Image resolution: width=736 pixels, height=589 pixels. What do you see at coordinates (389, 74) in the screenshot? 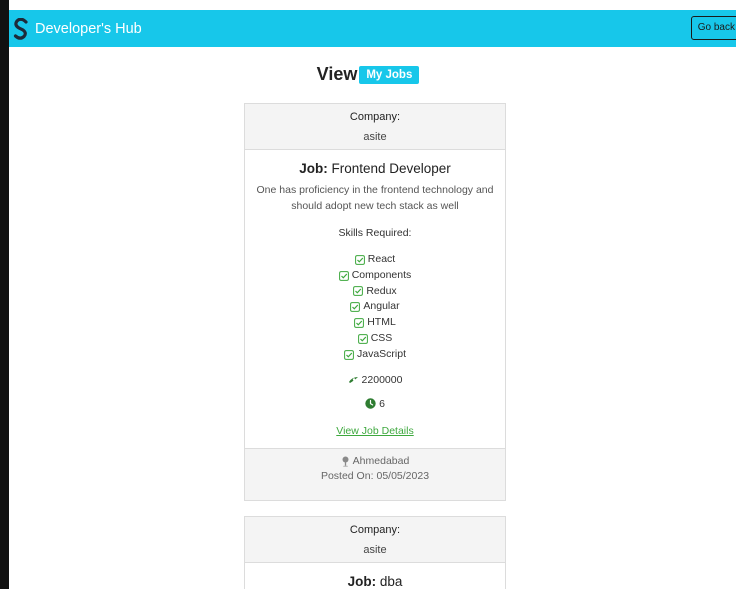
I see `my-jobs-badge: My Jobs` at bounding box center [389, 74].